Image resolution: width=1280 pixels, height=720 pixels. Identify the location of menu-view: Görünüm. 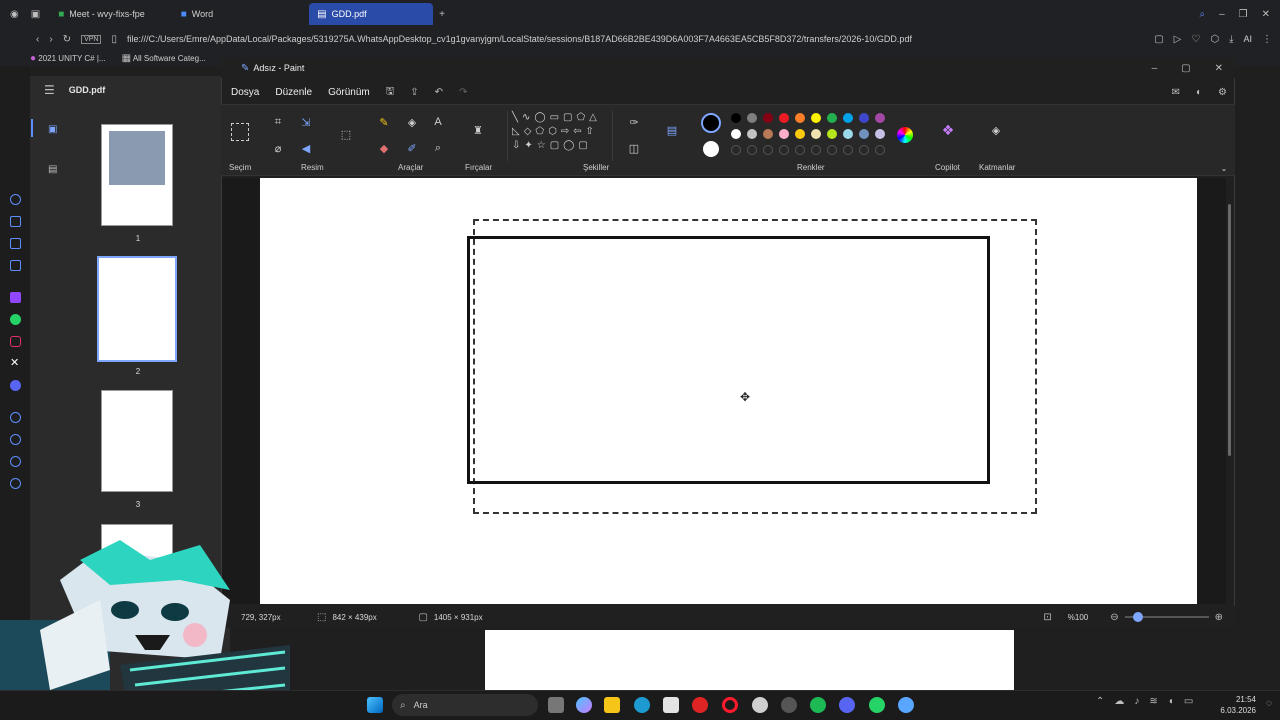
(349, 92).